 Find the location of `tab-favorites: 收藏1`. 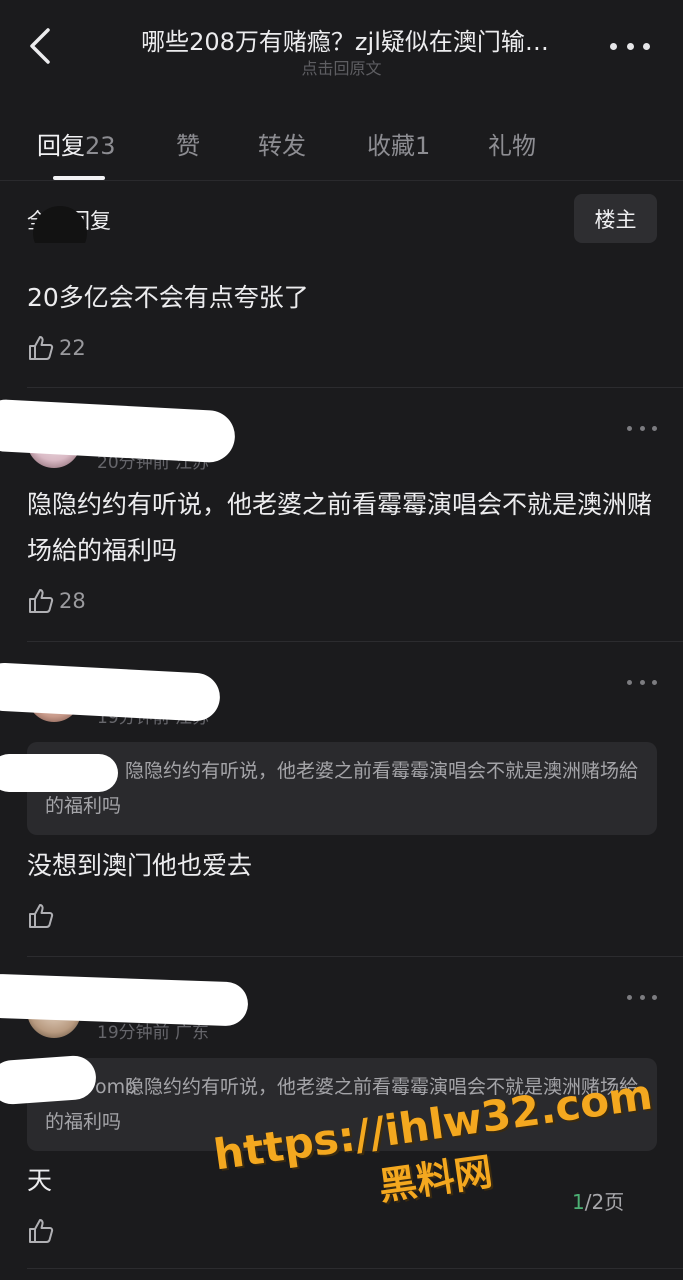

tab-favorites: 收藏1 is located at coordinates (398, 143).